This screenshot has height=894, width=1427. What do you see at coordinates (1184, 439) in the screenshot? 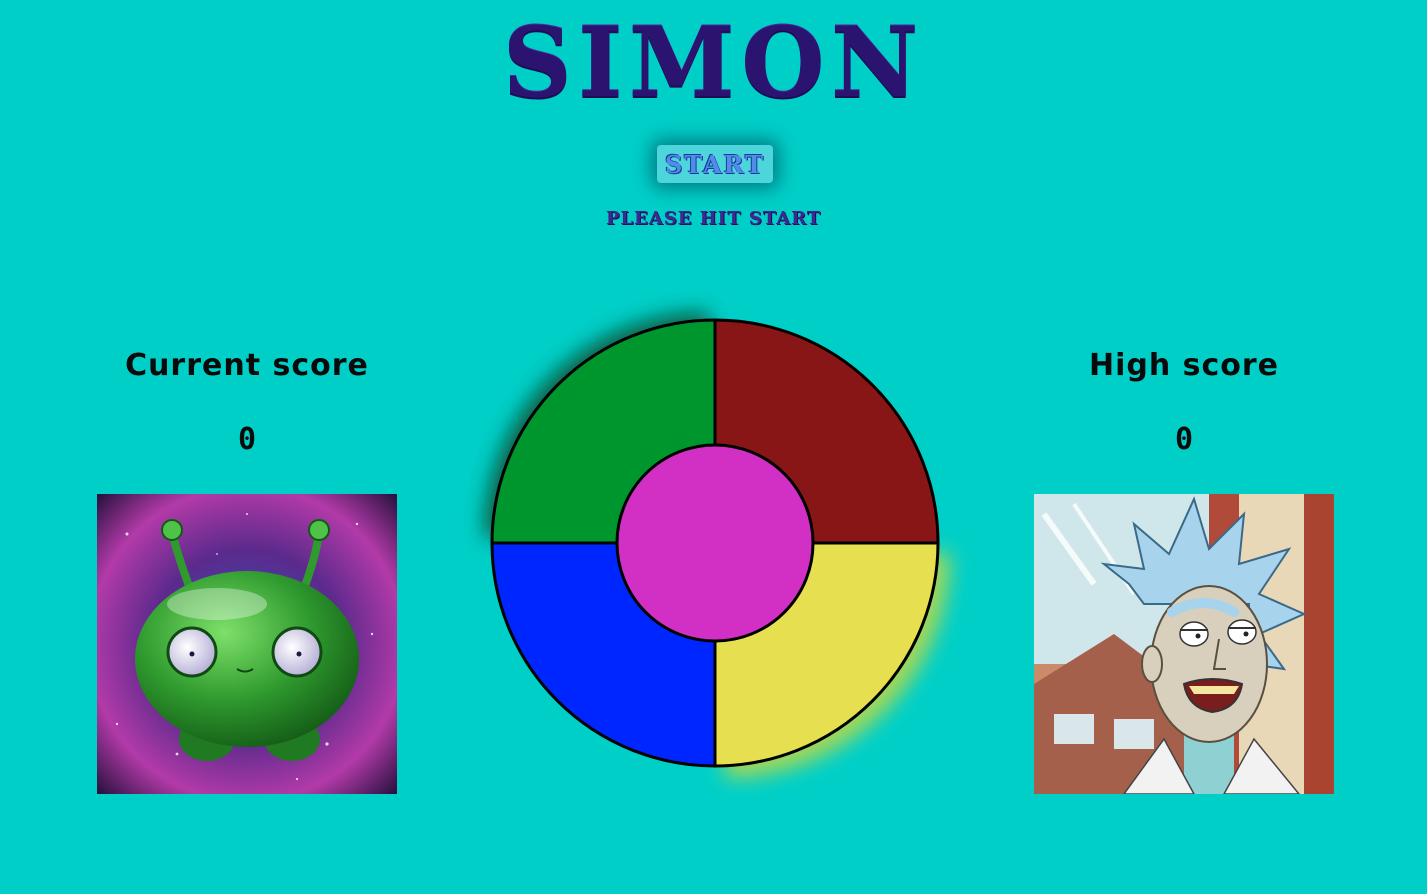
I see `high-score-value: 0` at bounding box center [1184, 439].